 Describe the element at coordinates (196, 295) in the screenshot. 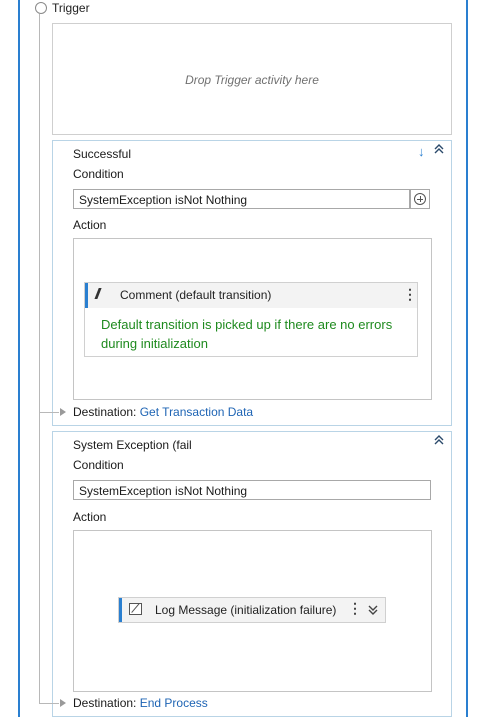

I see `comment-title: Comment (default transition)` at that location.